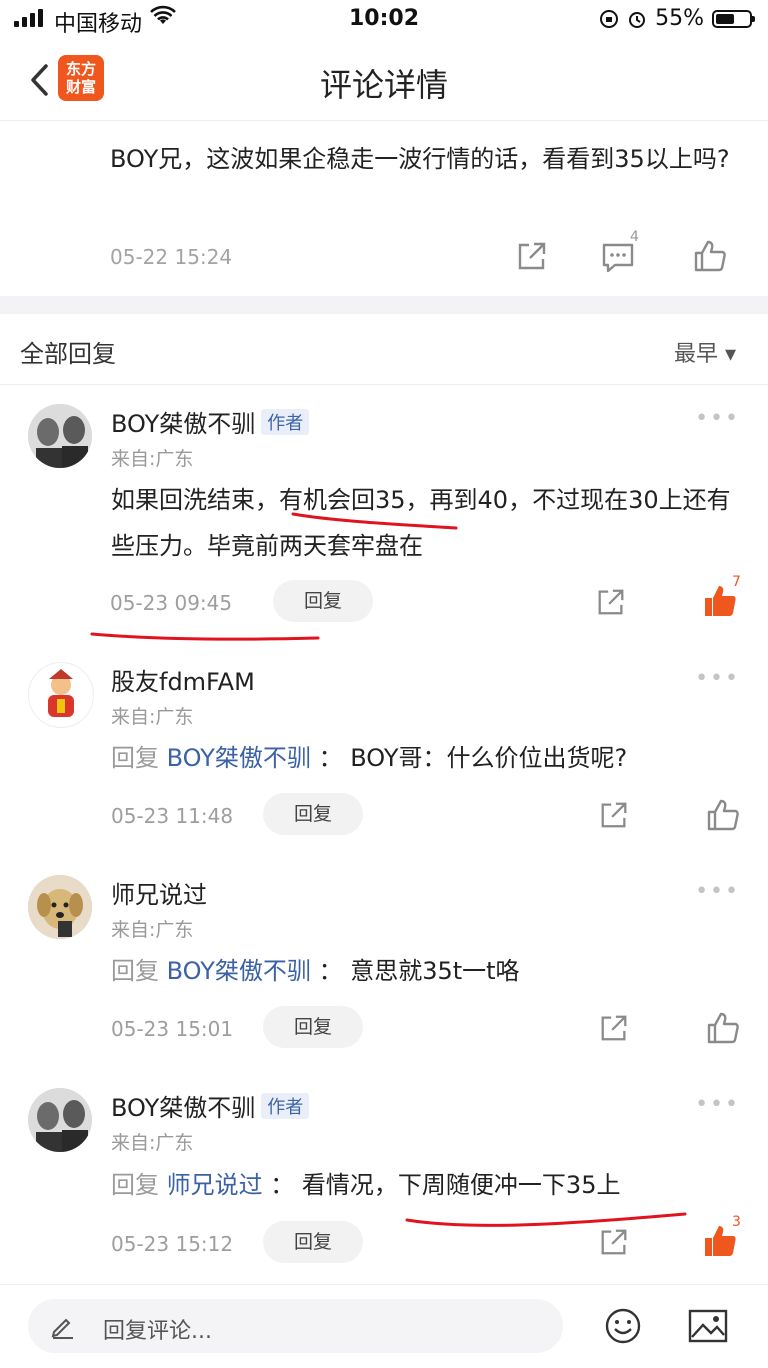 The width and height of the screenshot is (768, 1368). Describe the element at coordinates (733, 18) in the screenshot. I see `battery-icon` at that location.